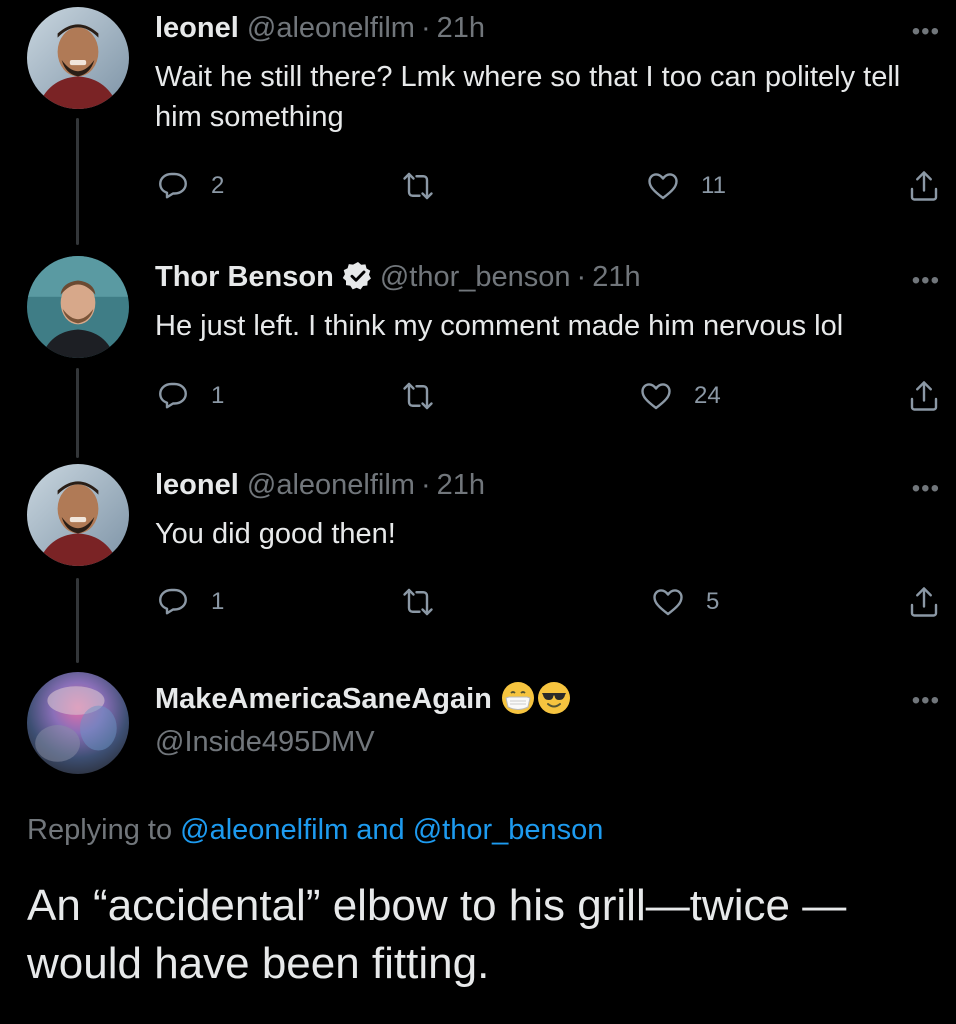  What do you see at coordinates (548, 602) in the screenshot?
I see `tweet-actions: 1 5` at bounding box center [548, 602].